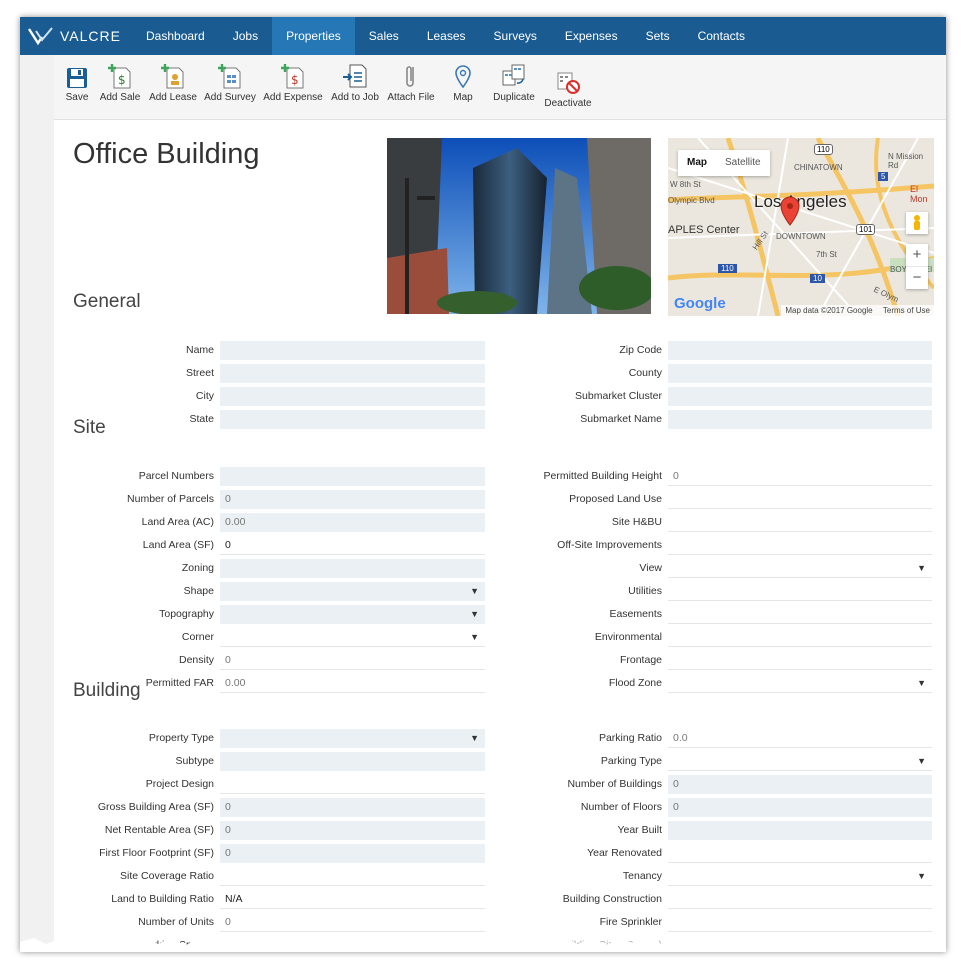  Describe the element at coordinates (800, 350) in the screenshot. I see `zip-code-field` at that location.